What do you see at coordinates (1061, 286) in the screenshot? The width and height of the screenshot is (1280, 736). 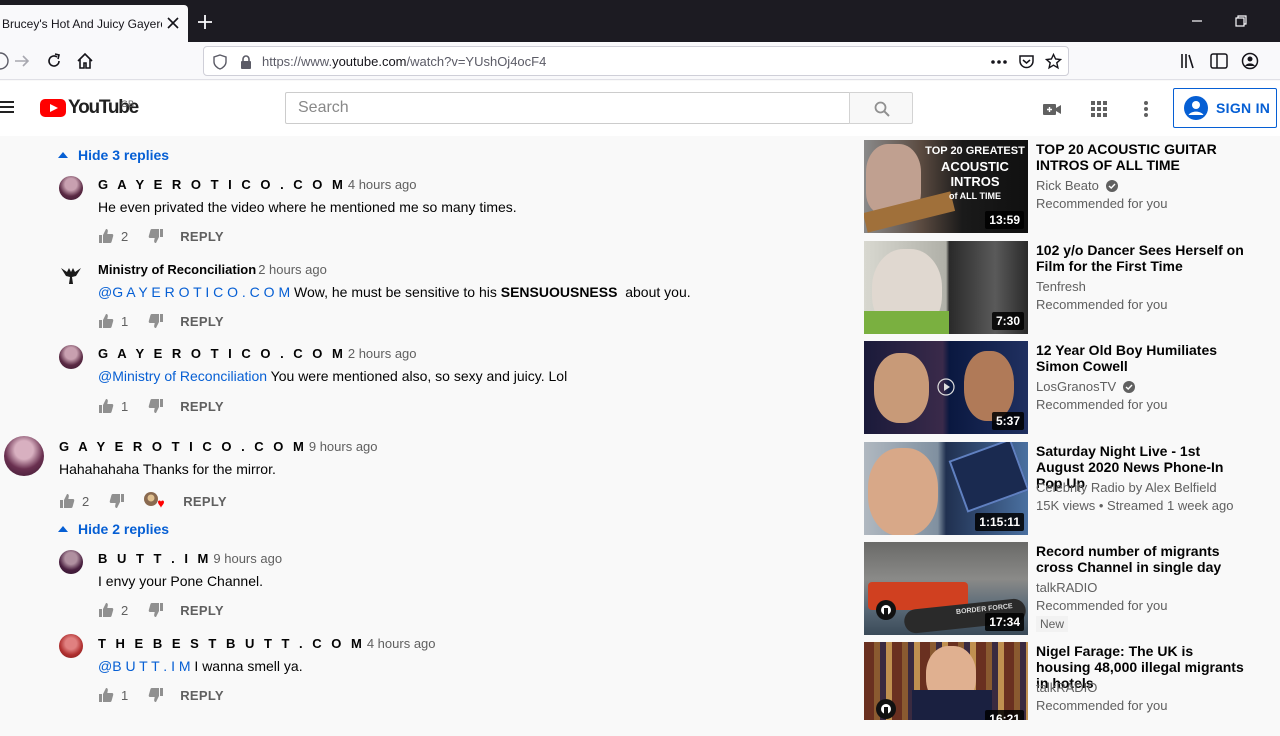 I see `video-channel: Tenfresh` at bounding box center [1061, 286].